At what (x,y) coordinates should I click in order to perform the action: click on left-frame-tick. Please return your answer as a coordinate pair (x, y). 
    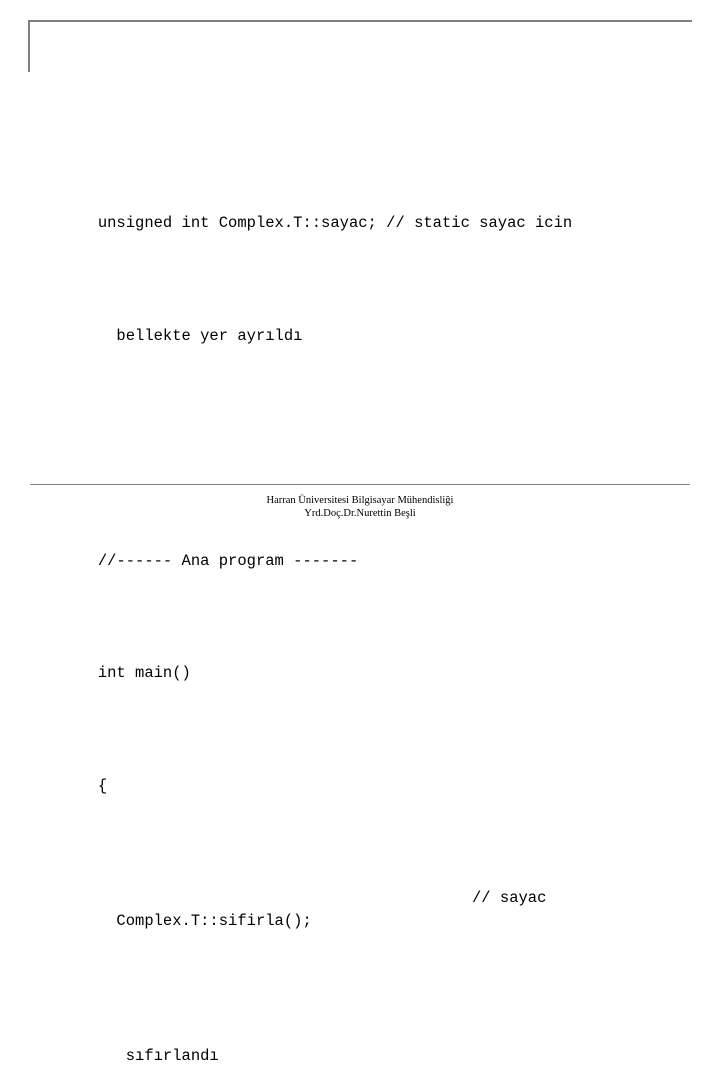
    Looking at the image, I should click on (29, 46).